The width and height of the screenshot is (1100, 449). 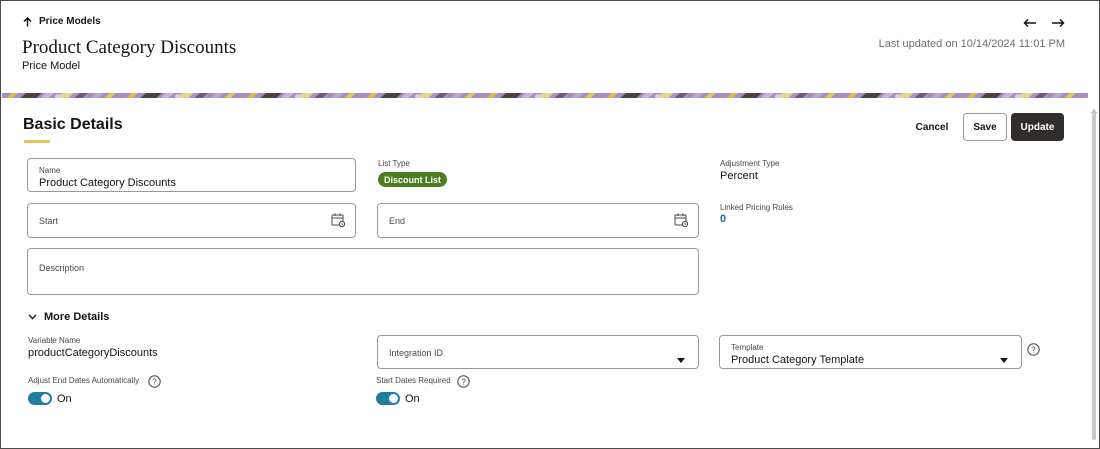 I want to click on name-field: Name Product Category Discounts, so click(x=191, y=175).